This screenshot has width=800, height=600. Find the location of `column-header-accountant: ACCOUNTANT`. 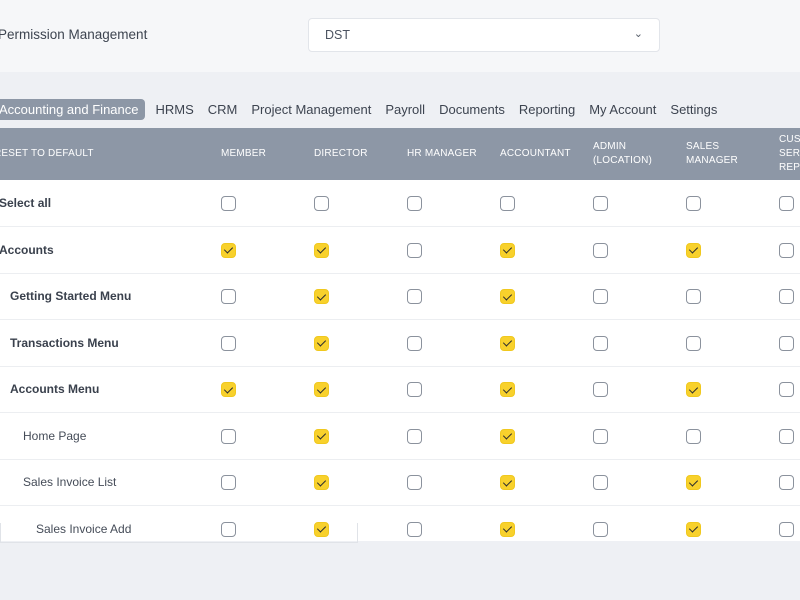

column-header-accountant: ACCOUNTANT is located at coordinates (535, 153).